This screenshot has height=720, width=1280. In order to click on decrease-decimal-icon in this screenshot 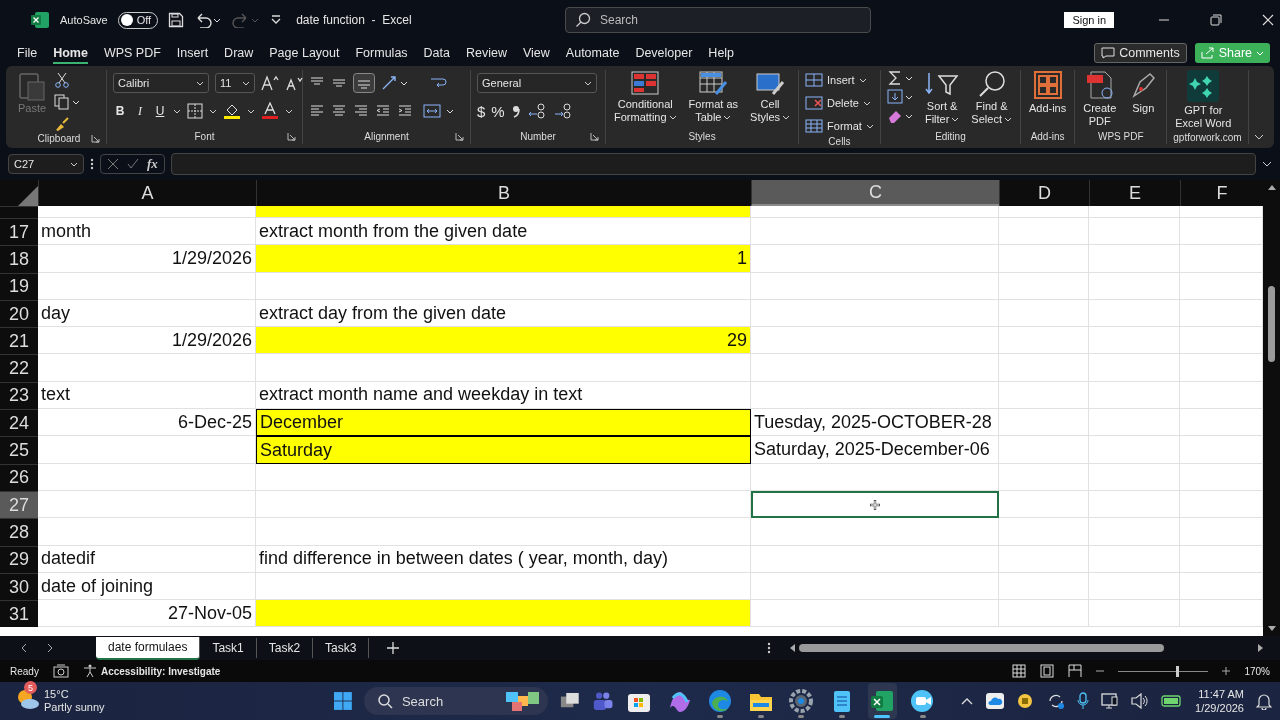, I will do `click(562, 111)`.